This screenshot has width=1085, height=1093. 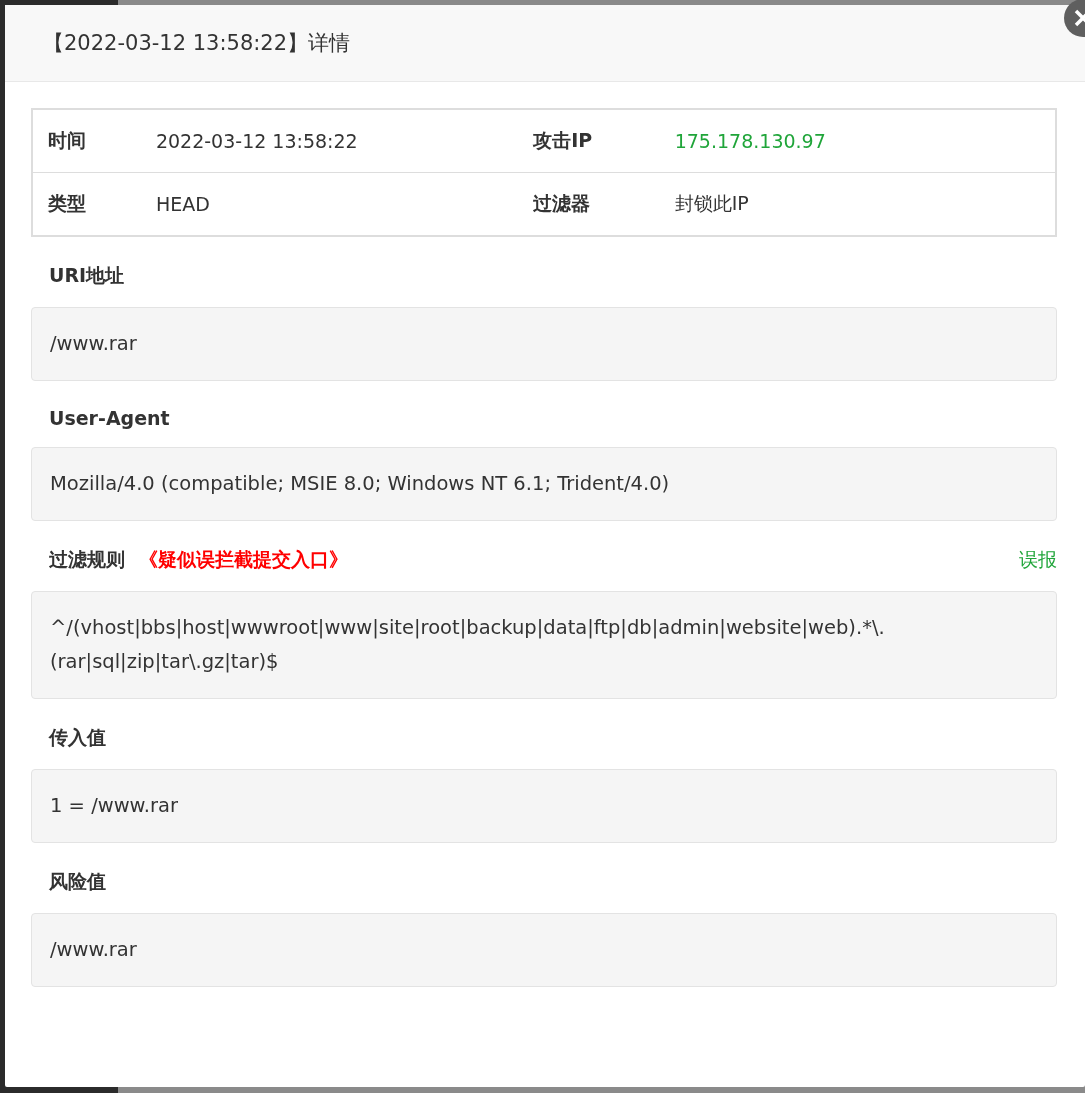 What do you see at coordinates (864, 204) in the screenshot?
I see `table-cell: 封锁此IP` at bounding box center [864, 204].